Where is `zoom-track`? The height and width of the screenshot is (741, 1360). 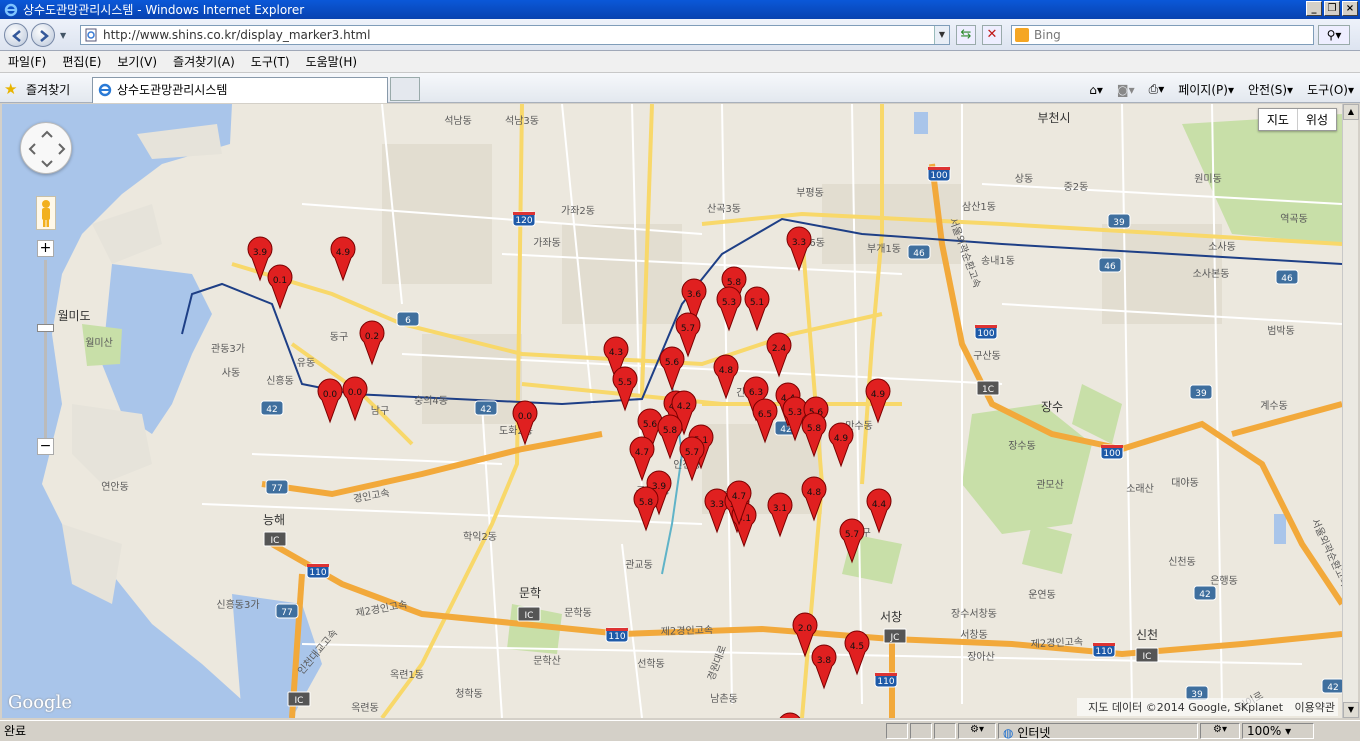 zoom-track is located at coordinates (45, 349).